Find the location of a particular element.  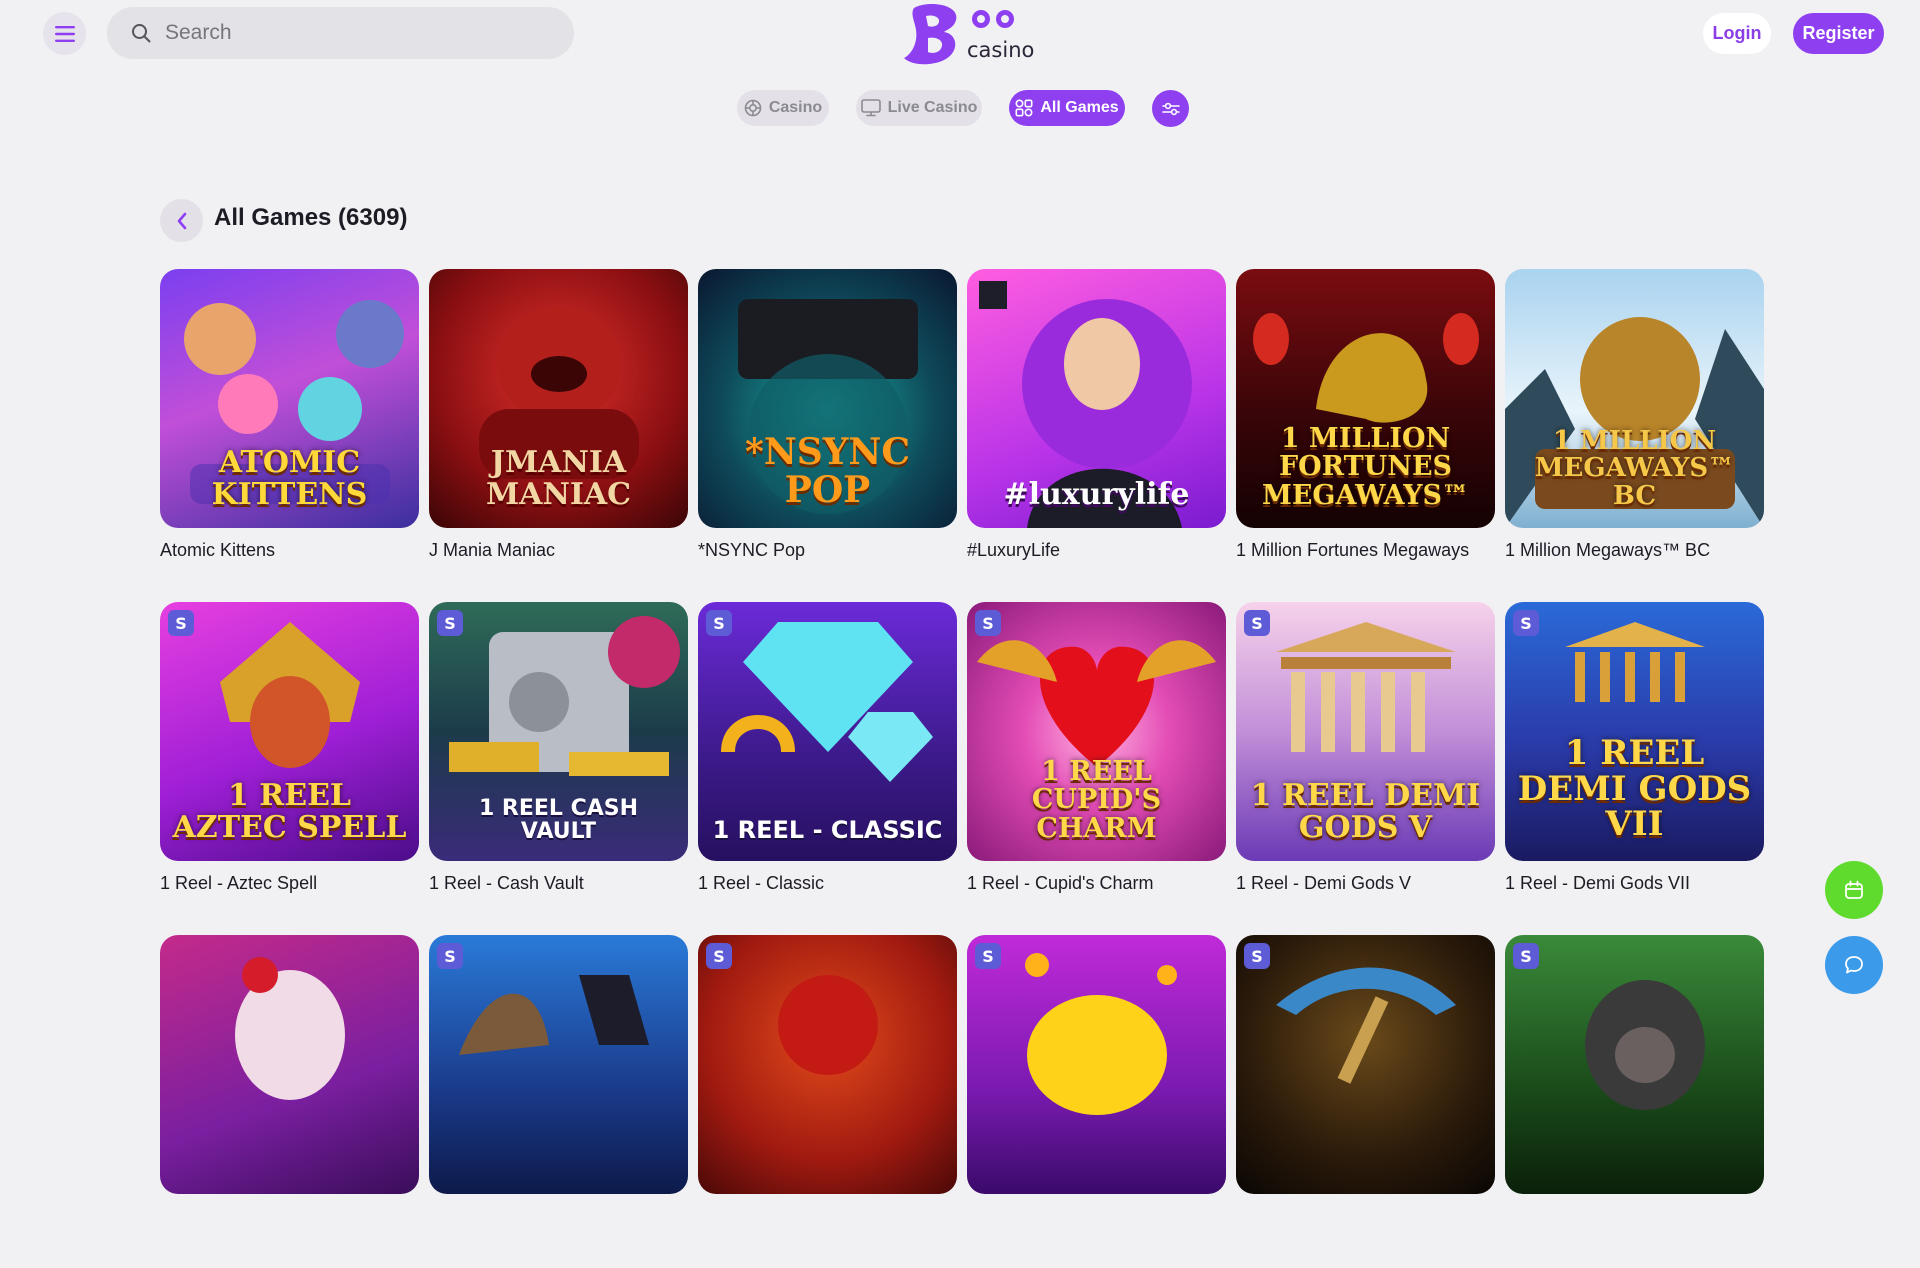

logo-wordmark: casino is located at coordinates (1001, 50).